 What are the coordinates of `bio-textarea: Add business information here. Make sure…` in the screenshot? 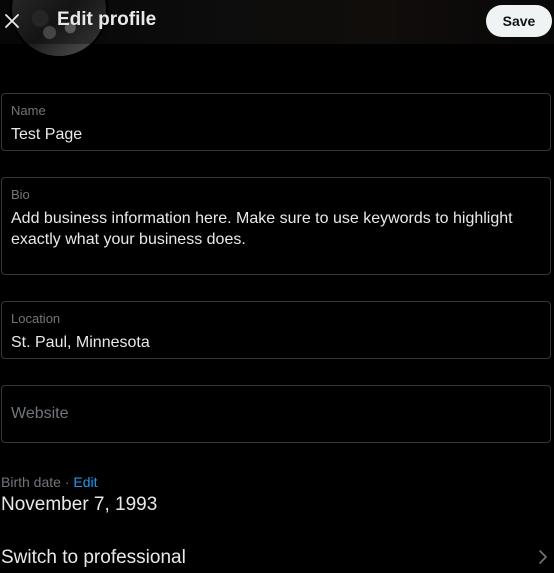 It's located at (274, 229).